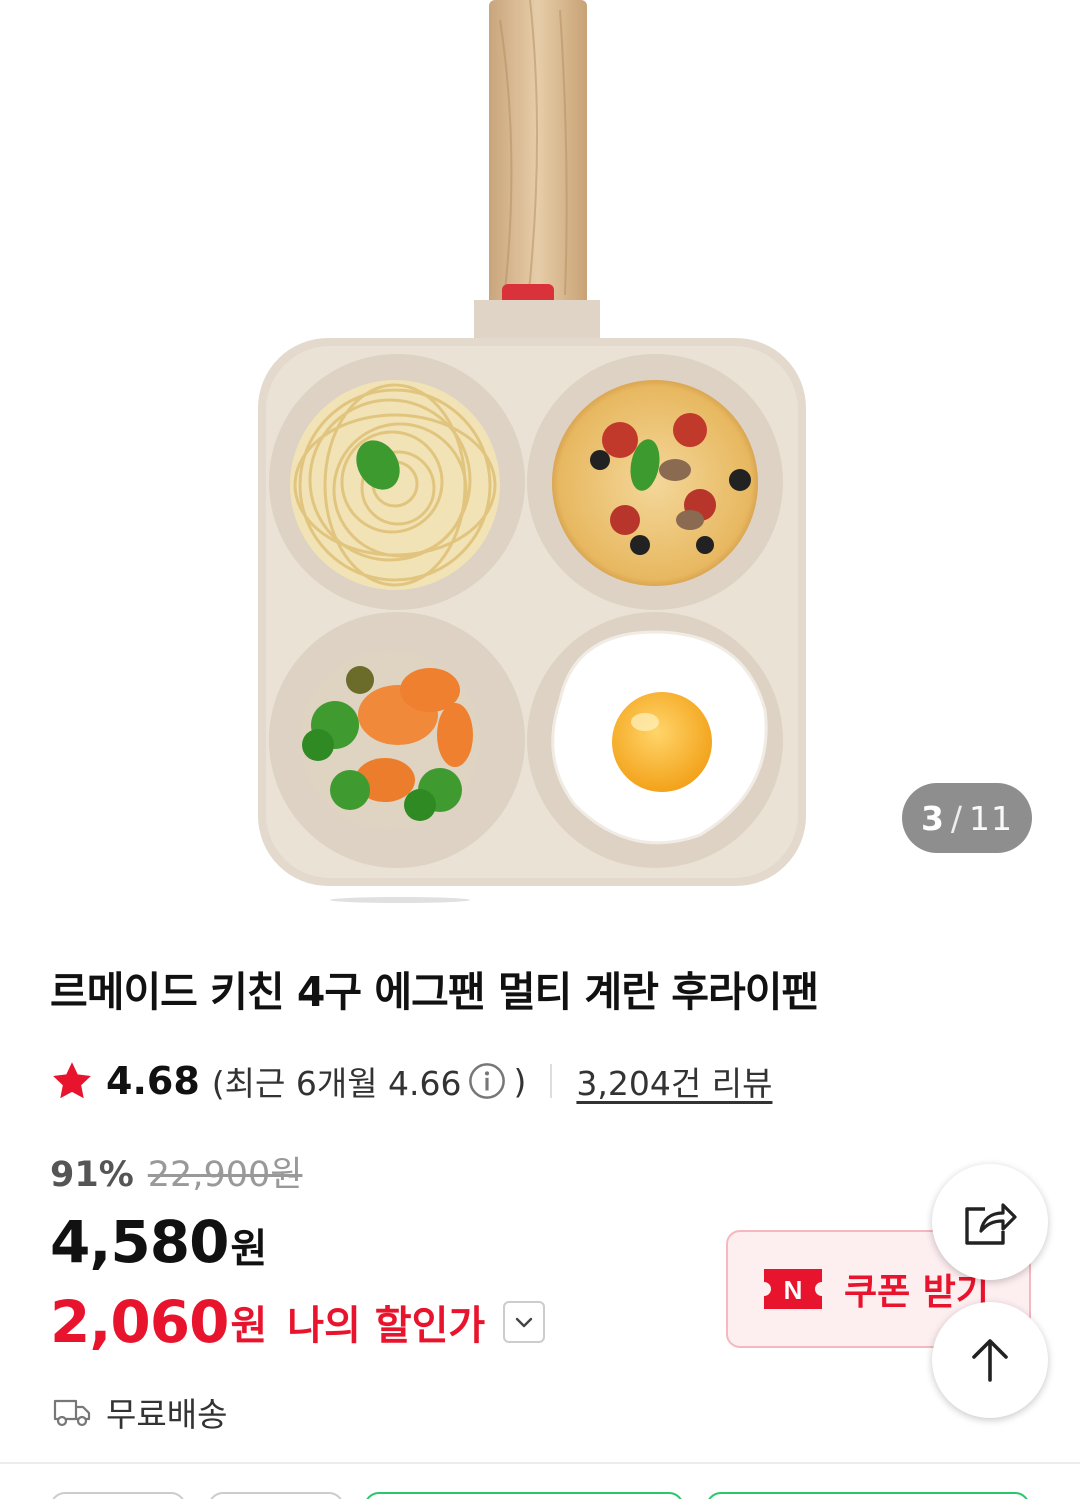 The height and width of the screenshot is (1499, 1080). I want to click on discount-rate: 91%, so click(92, 1175).